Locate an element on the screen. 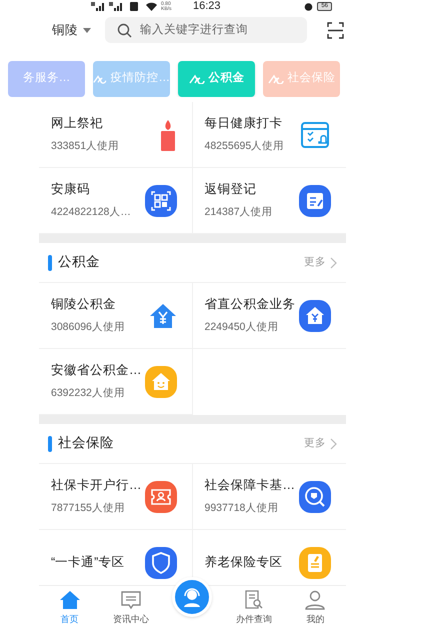 The height and width of the screenshot is (630, 432). shield-icon is located at coordinates (161, 563).